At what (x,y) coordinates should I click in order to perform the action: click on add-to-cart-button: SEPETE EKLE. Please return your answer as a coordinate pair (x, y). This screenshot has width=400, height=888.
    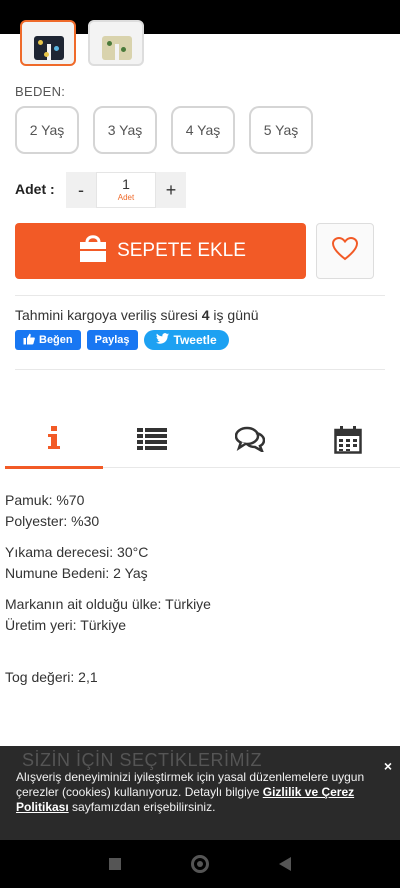
    Looking at the image, I should click on (160, 251).